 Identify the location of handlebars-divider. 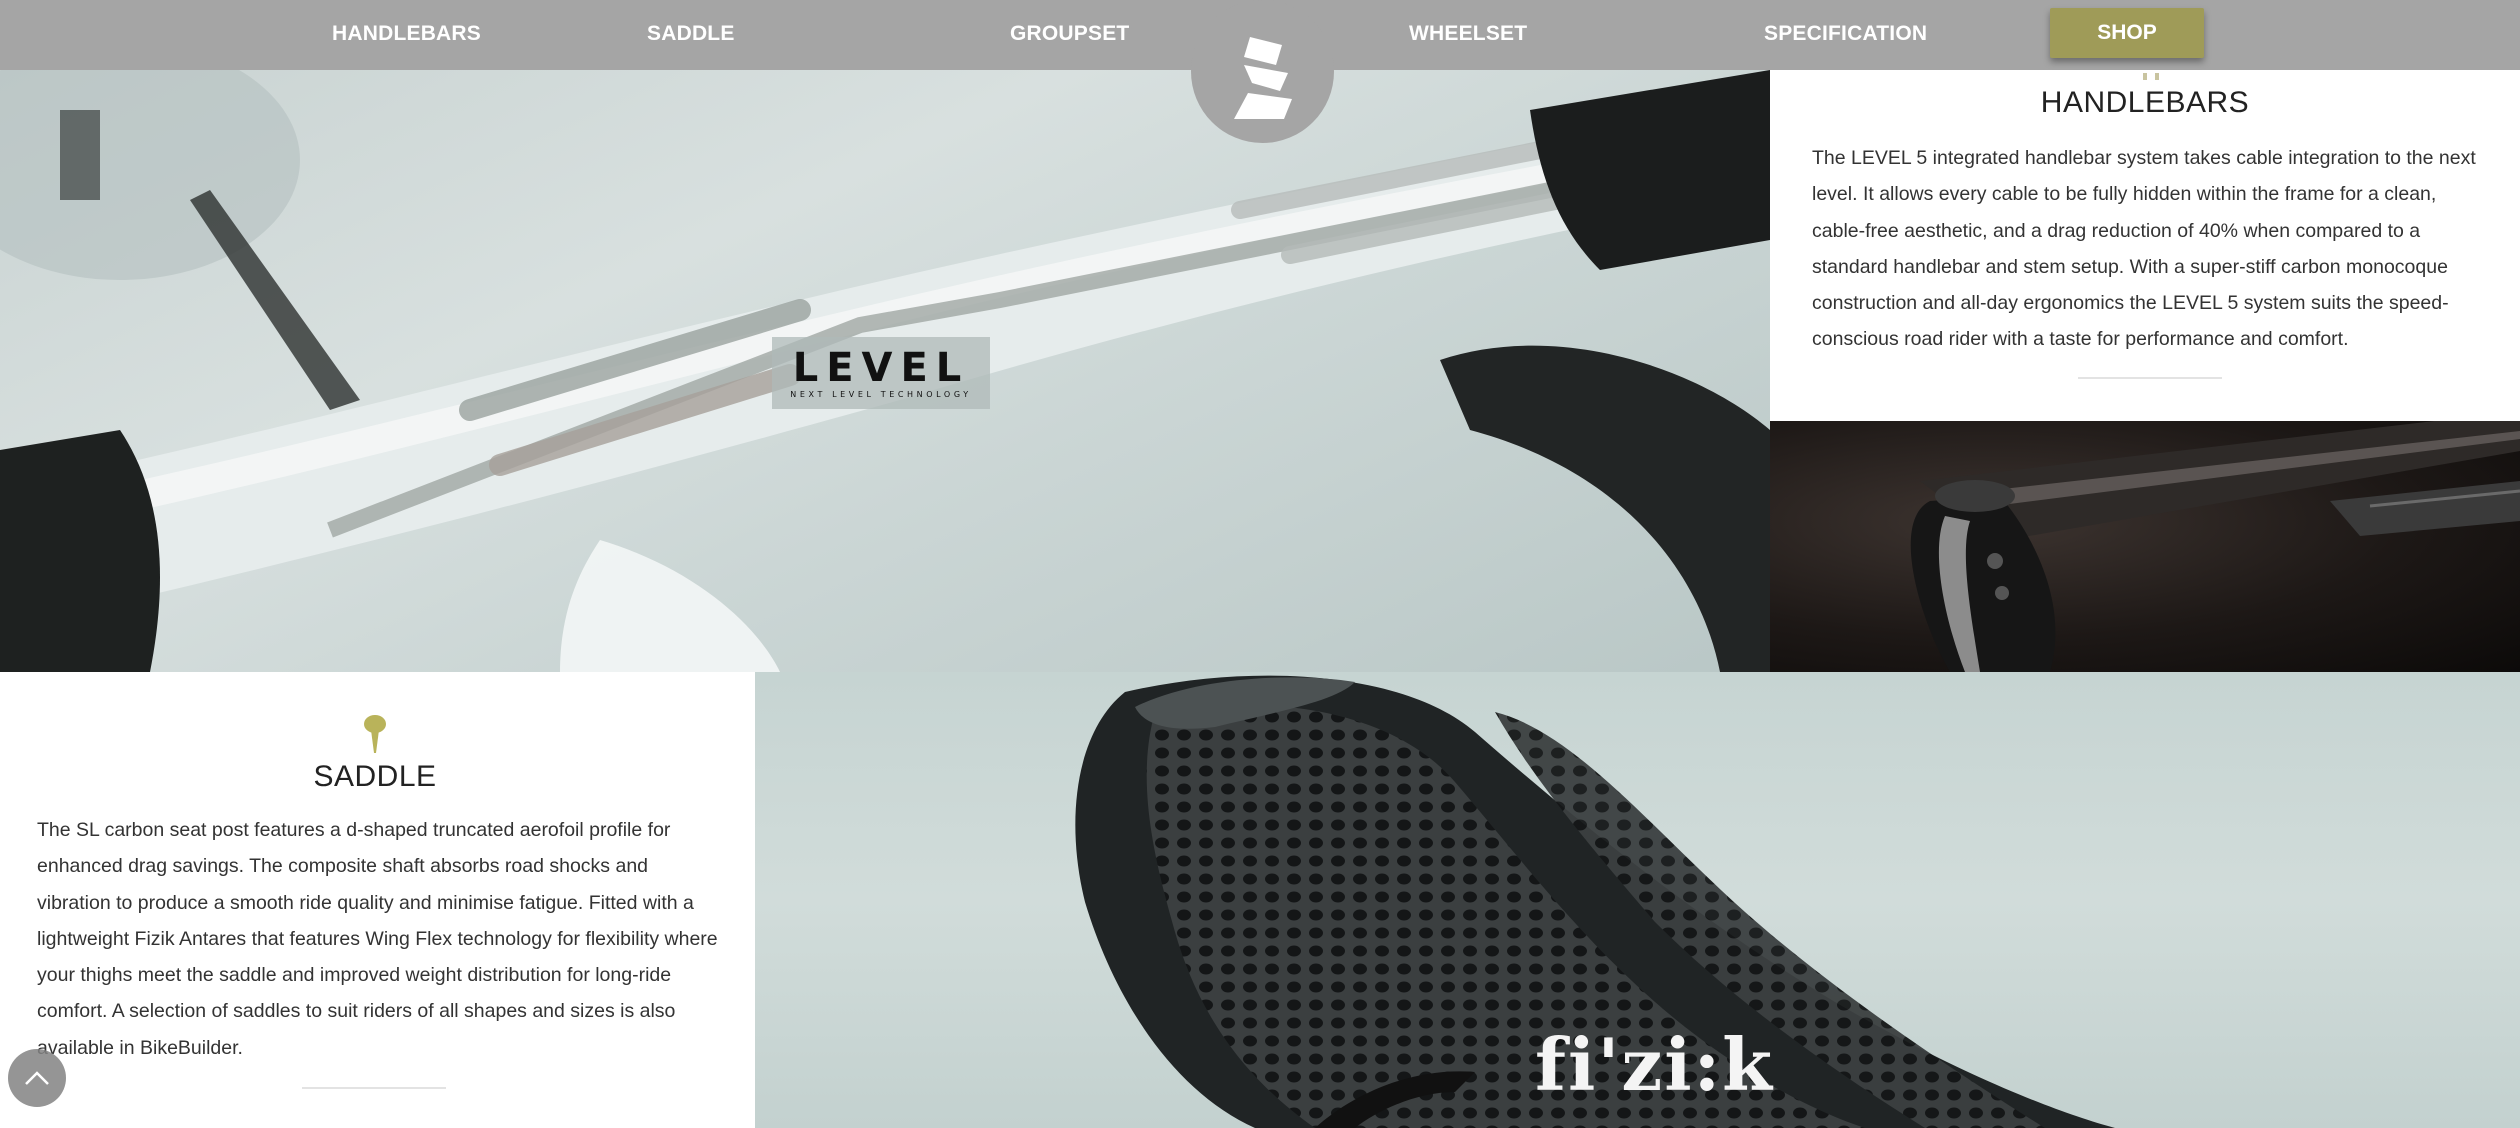
(2150, 378).